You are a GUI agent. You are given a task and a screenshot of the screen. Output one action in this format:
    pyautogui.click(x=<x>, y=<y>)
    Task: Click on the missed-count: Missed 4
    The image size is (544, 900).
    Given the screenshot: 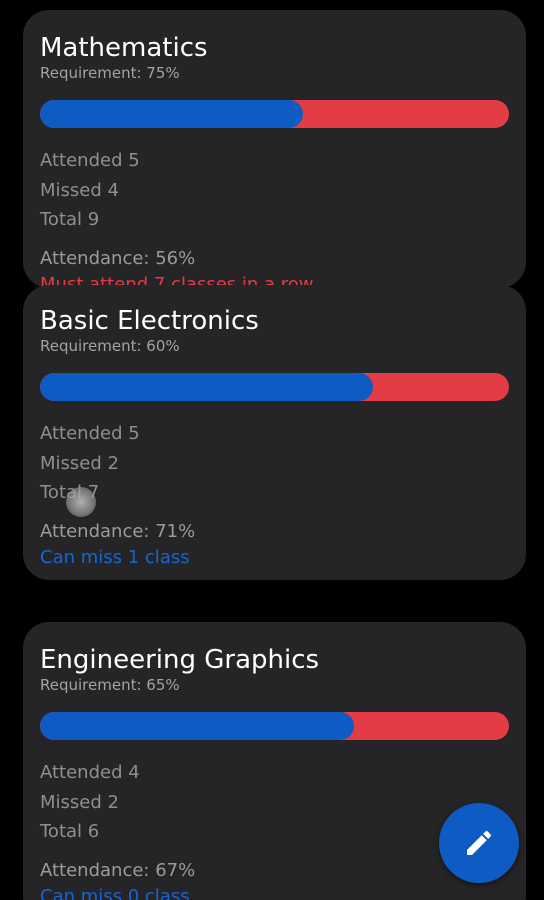 What is the action you would take?
    pyautogui.click(x=79, y=190)
    